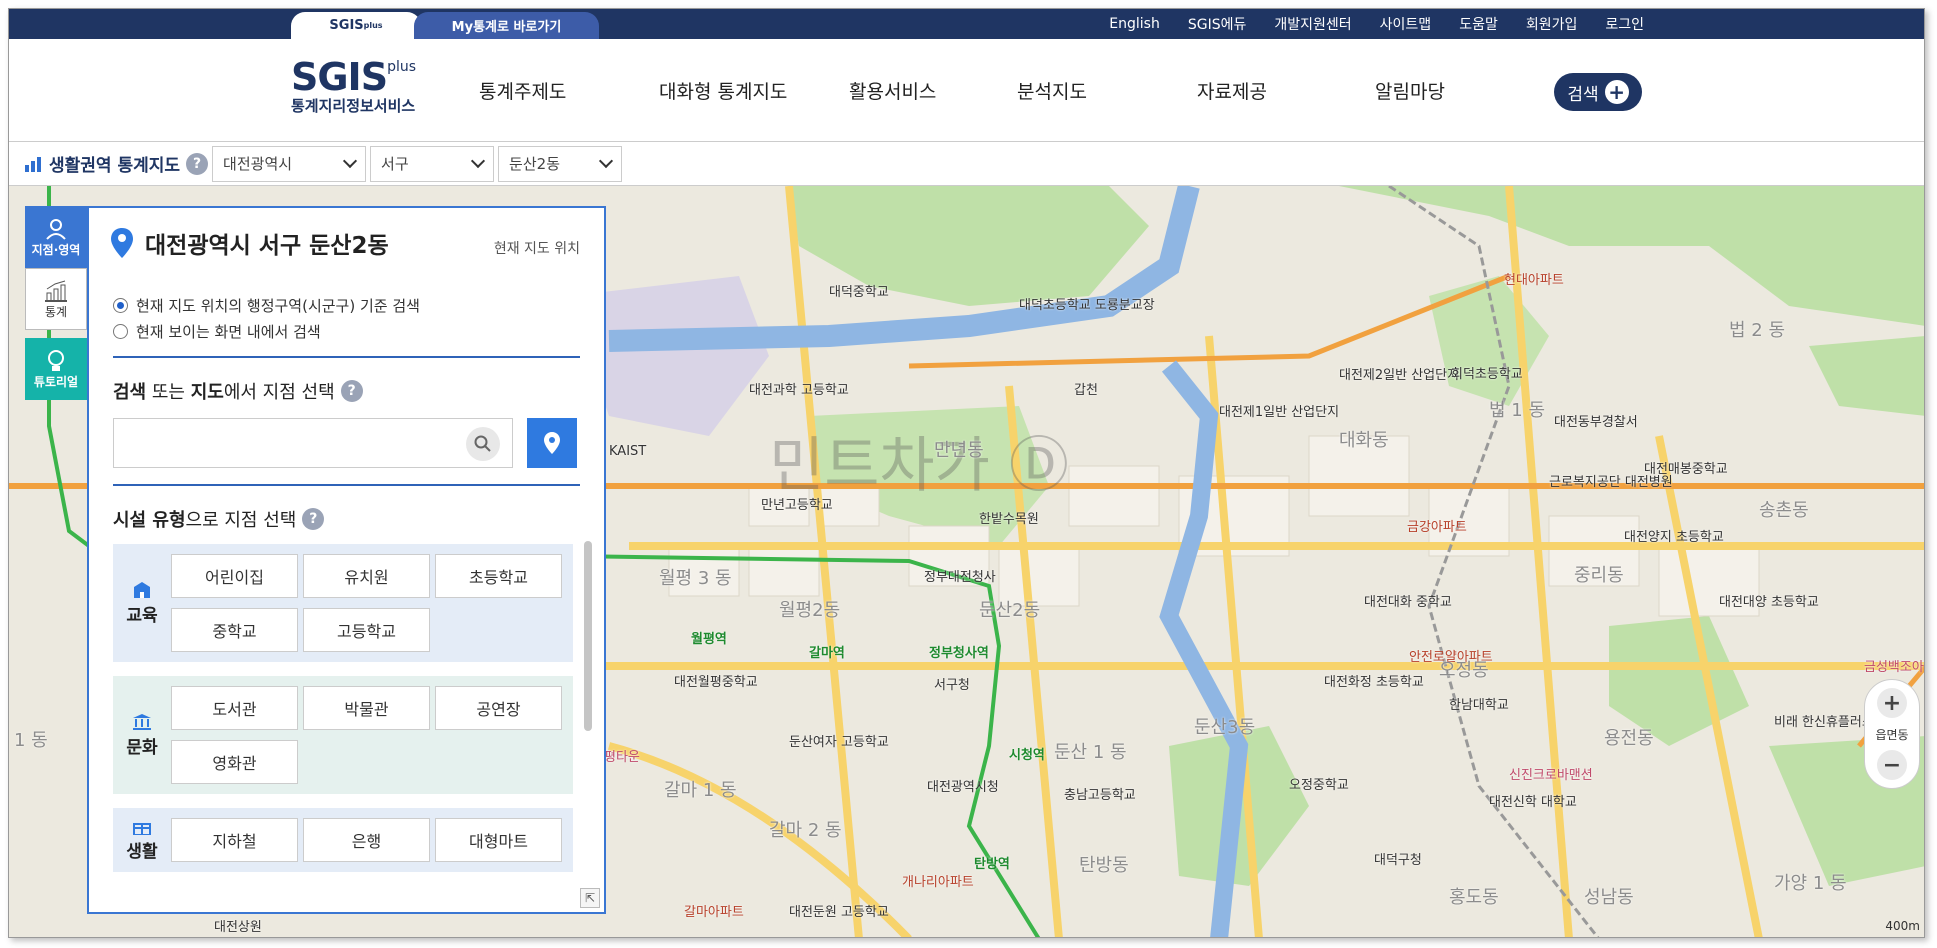 Image resolution: width=1937 pixels, height=948 pixels. Describe the element at coordinates (366, 576) in the screenshot. I see `facility-button-kindergarten: 유치원` at that location.